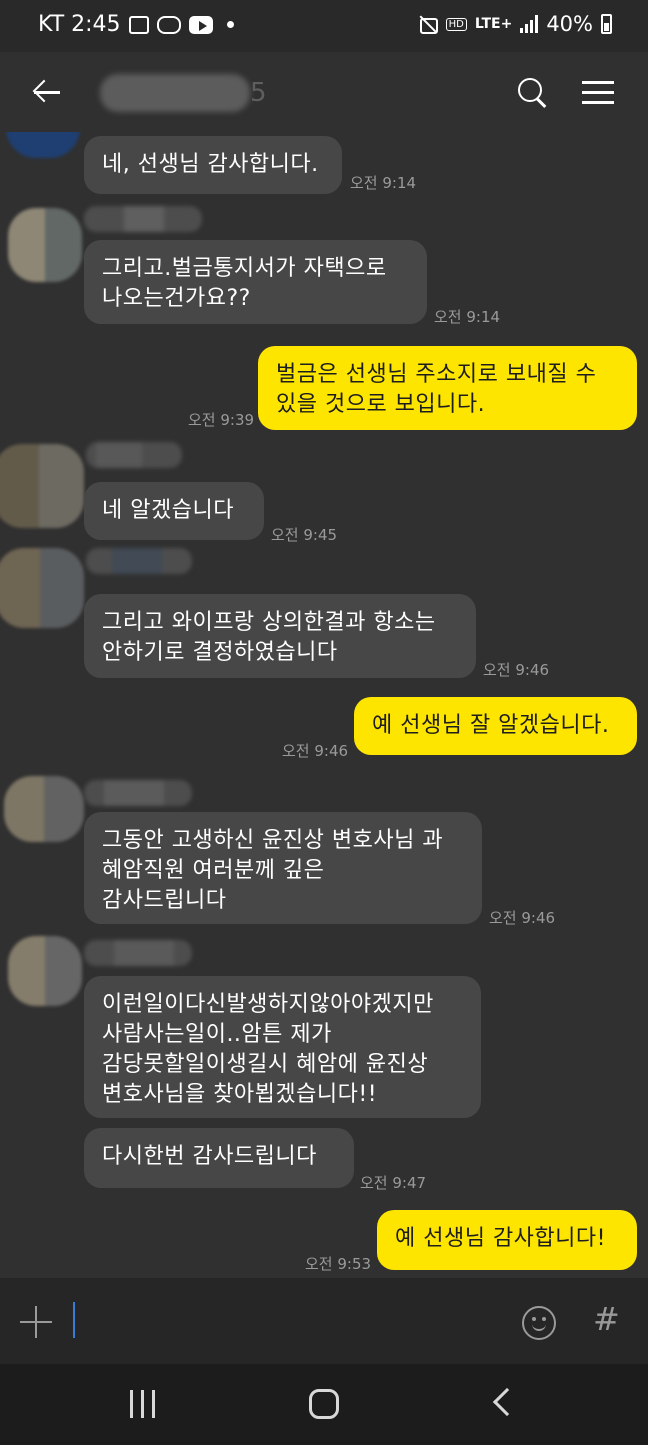 Image resolution: width=648 pixels, height=1445 pixels. I want to click on chat-title: 5, so click(180, 91).